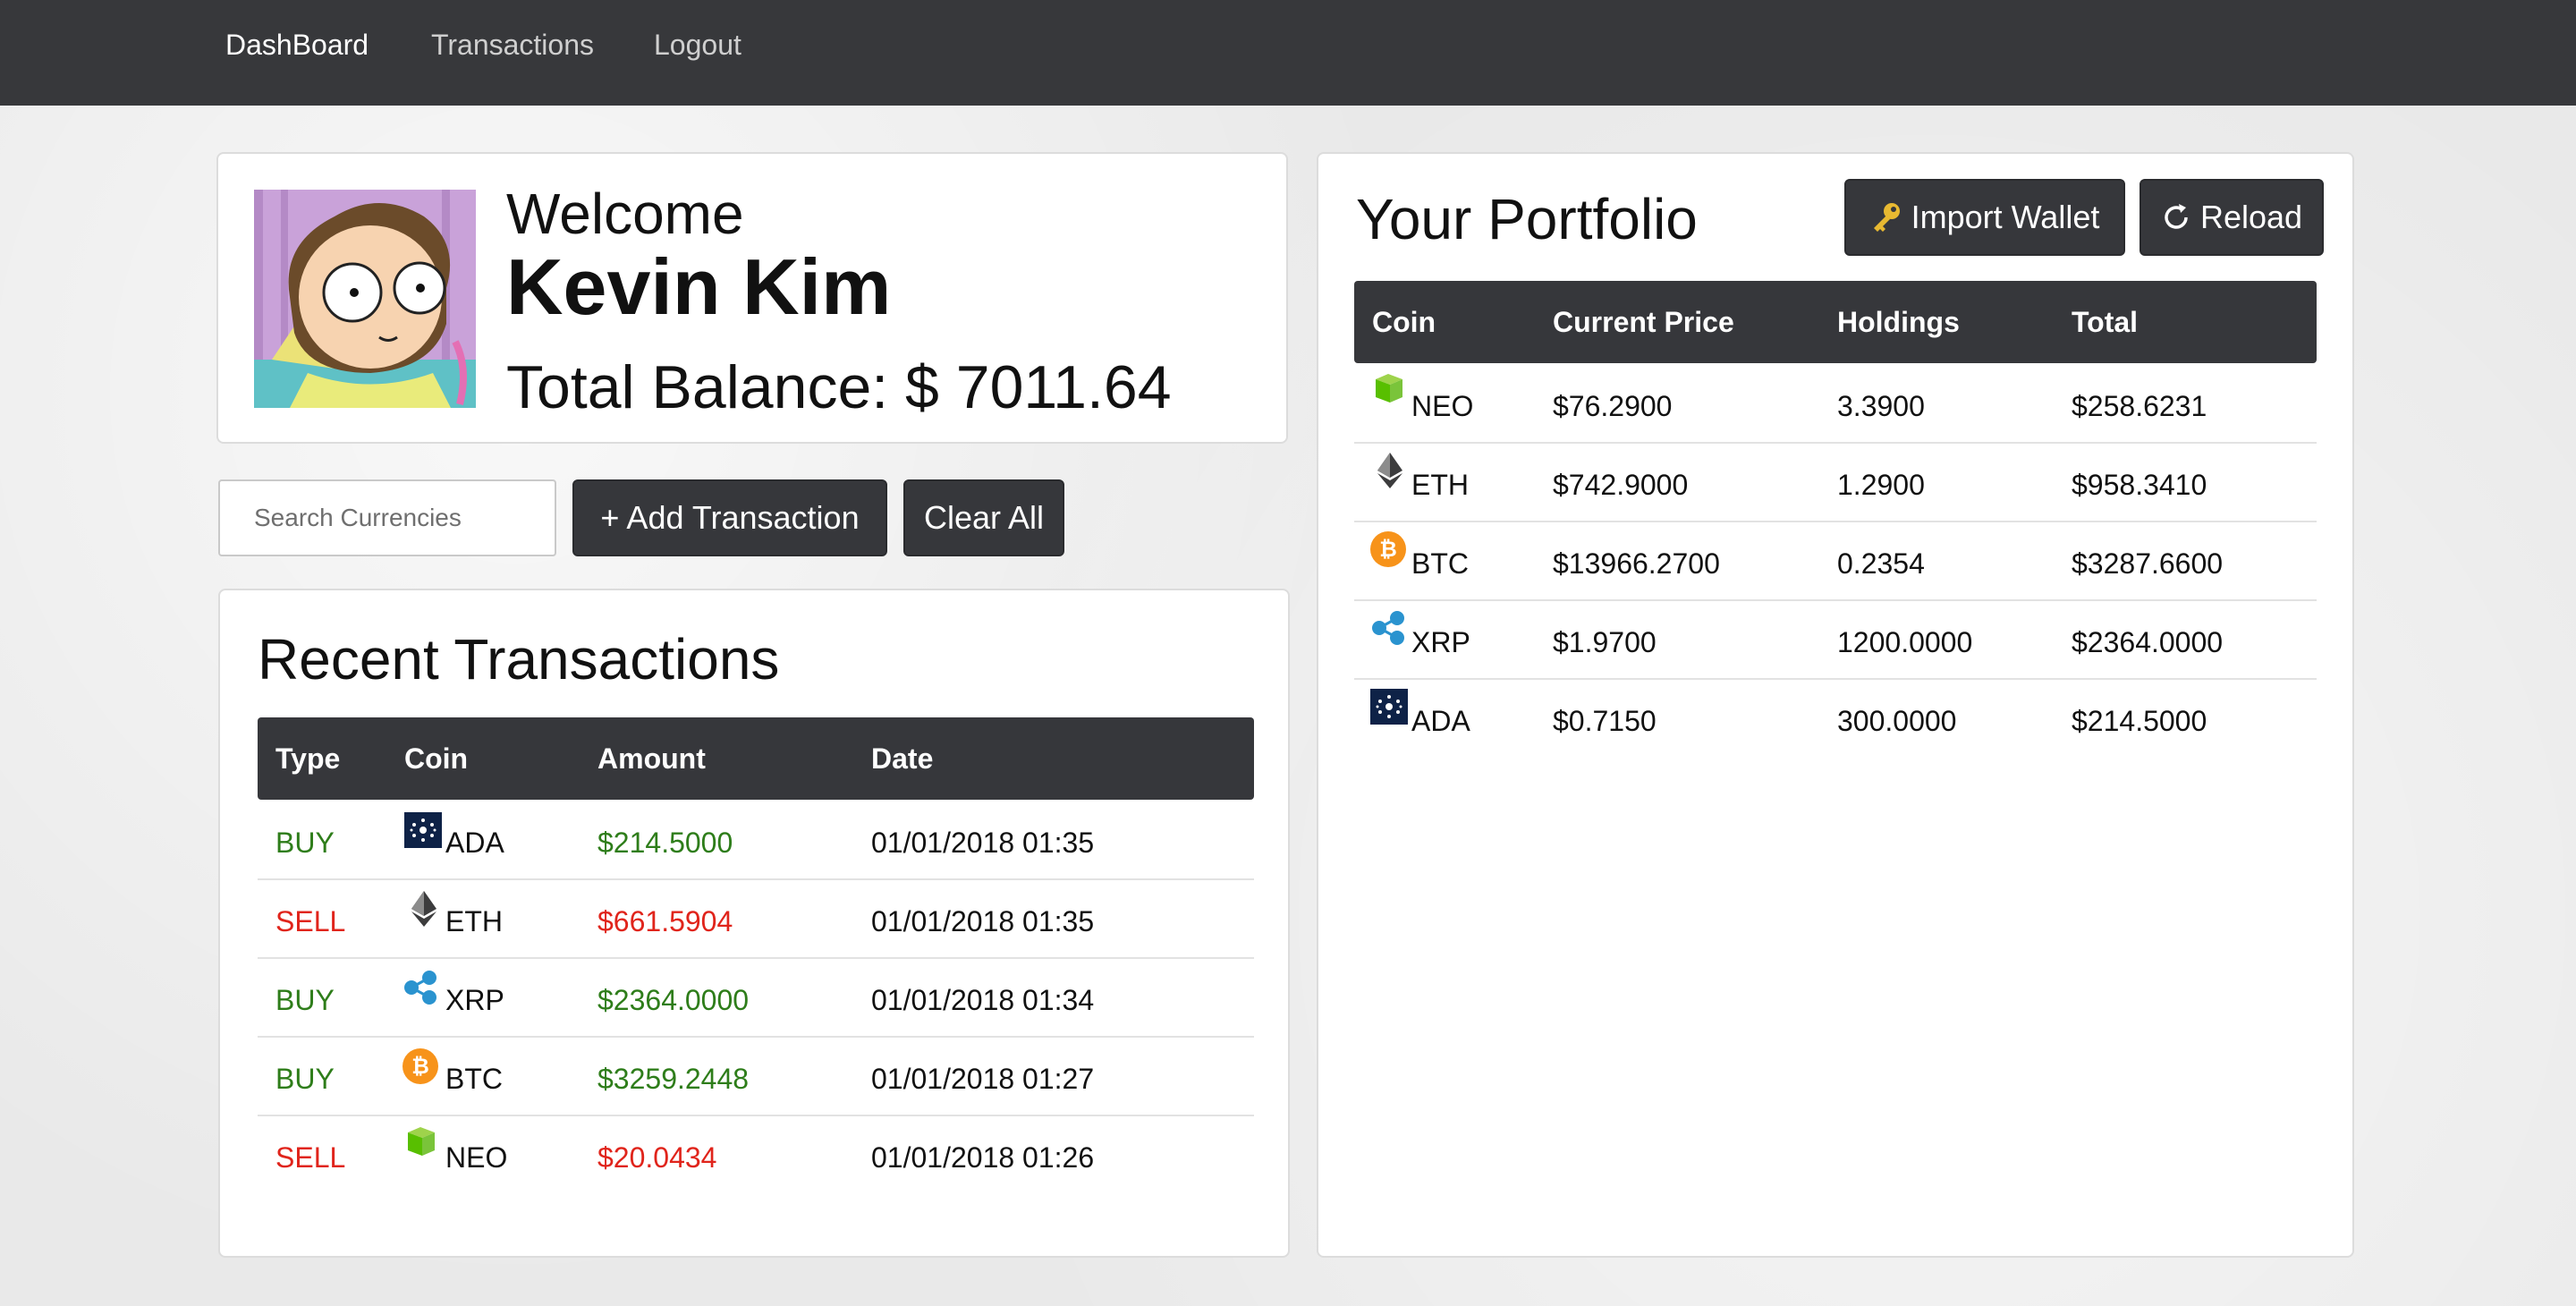 The width and height of the screenshot is (2576, 1306). What do you see at coordinates (2148, 642) in the screenshot?
I see `portfolio-total: $2364.0000` at bounding box center [2148, 642].